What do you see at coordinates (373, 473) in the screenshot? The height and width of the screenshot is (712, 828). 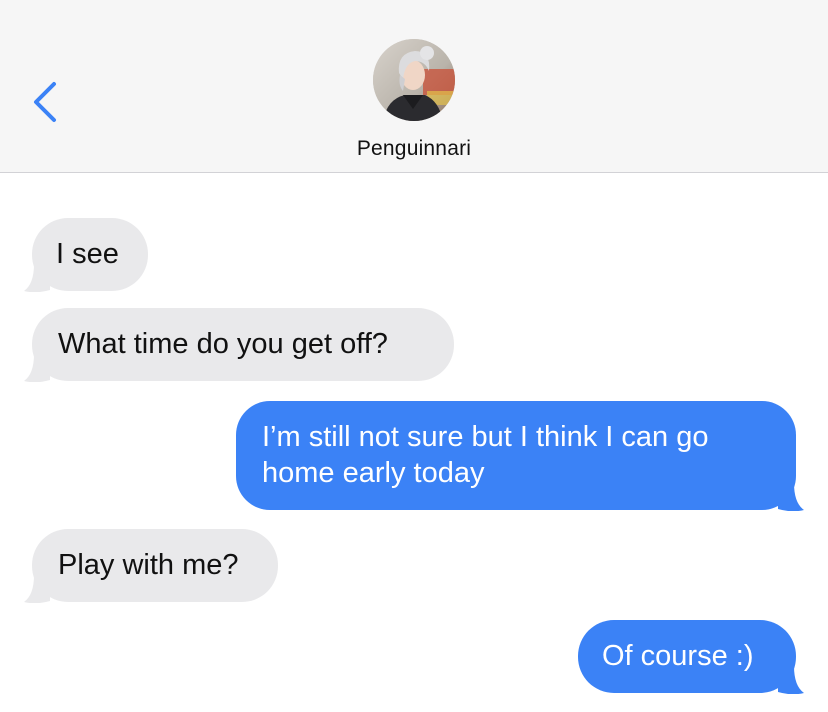 I see `message-text-line: home early today` at bounding box center [373, 473].